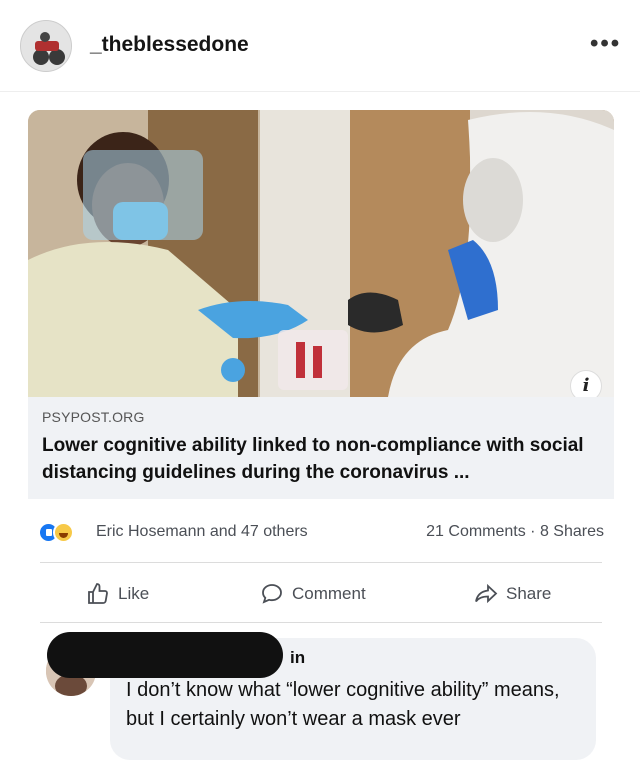 This screenshot has width=640, height=776. Describe the element at coordinates (486, 593) in the screenshot. I see `share-arrow-icon` at that location.